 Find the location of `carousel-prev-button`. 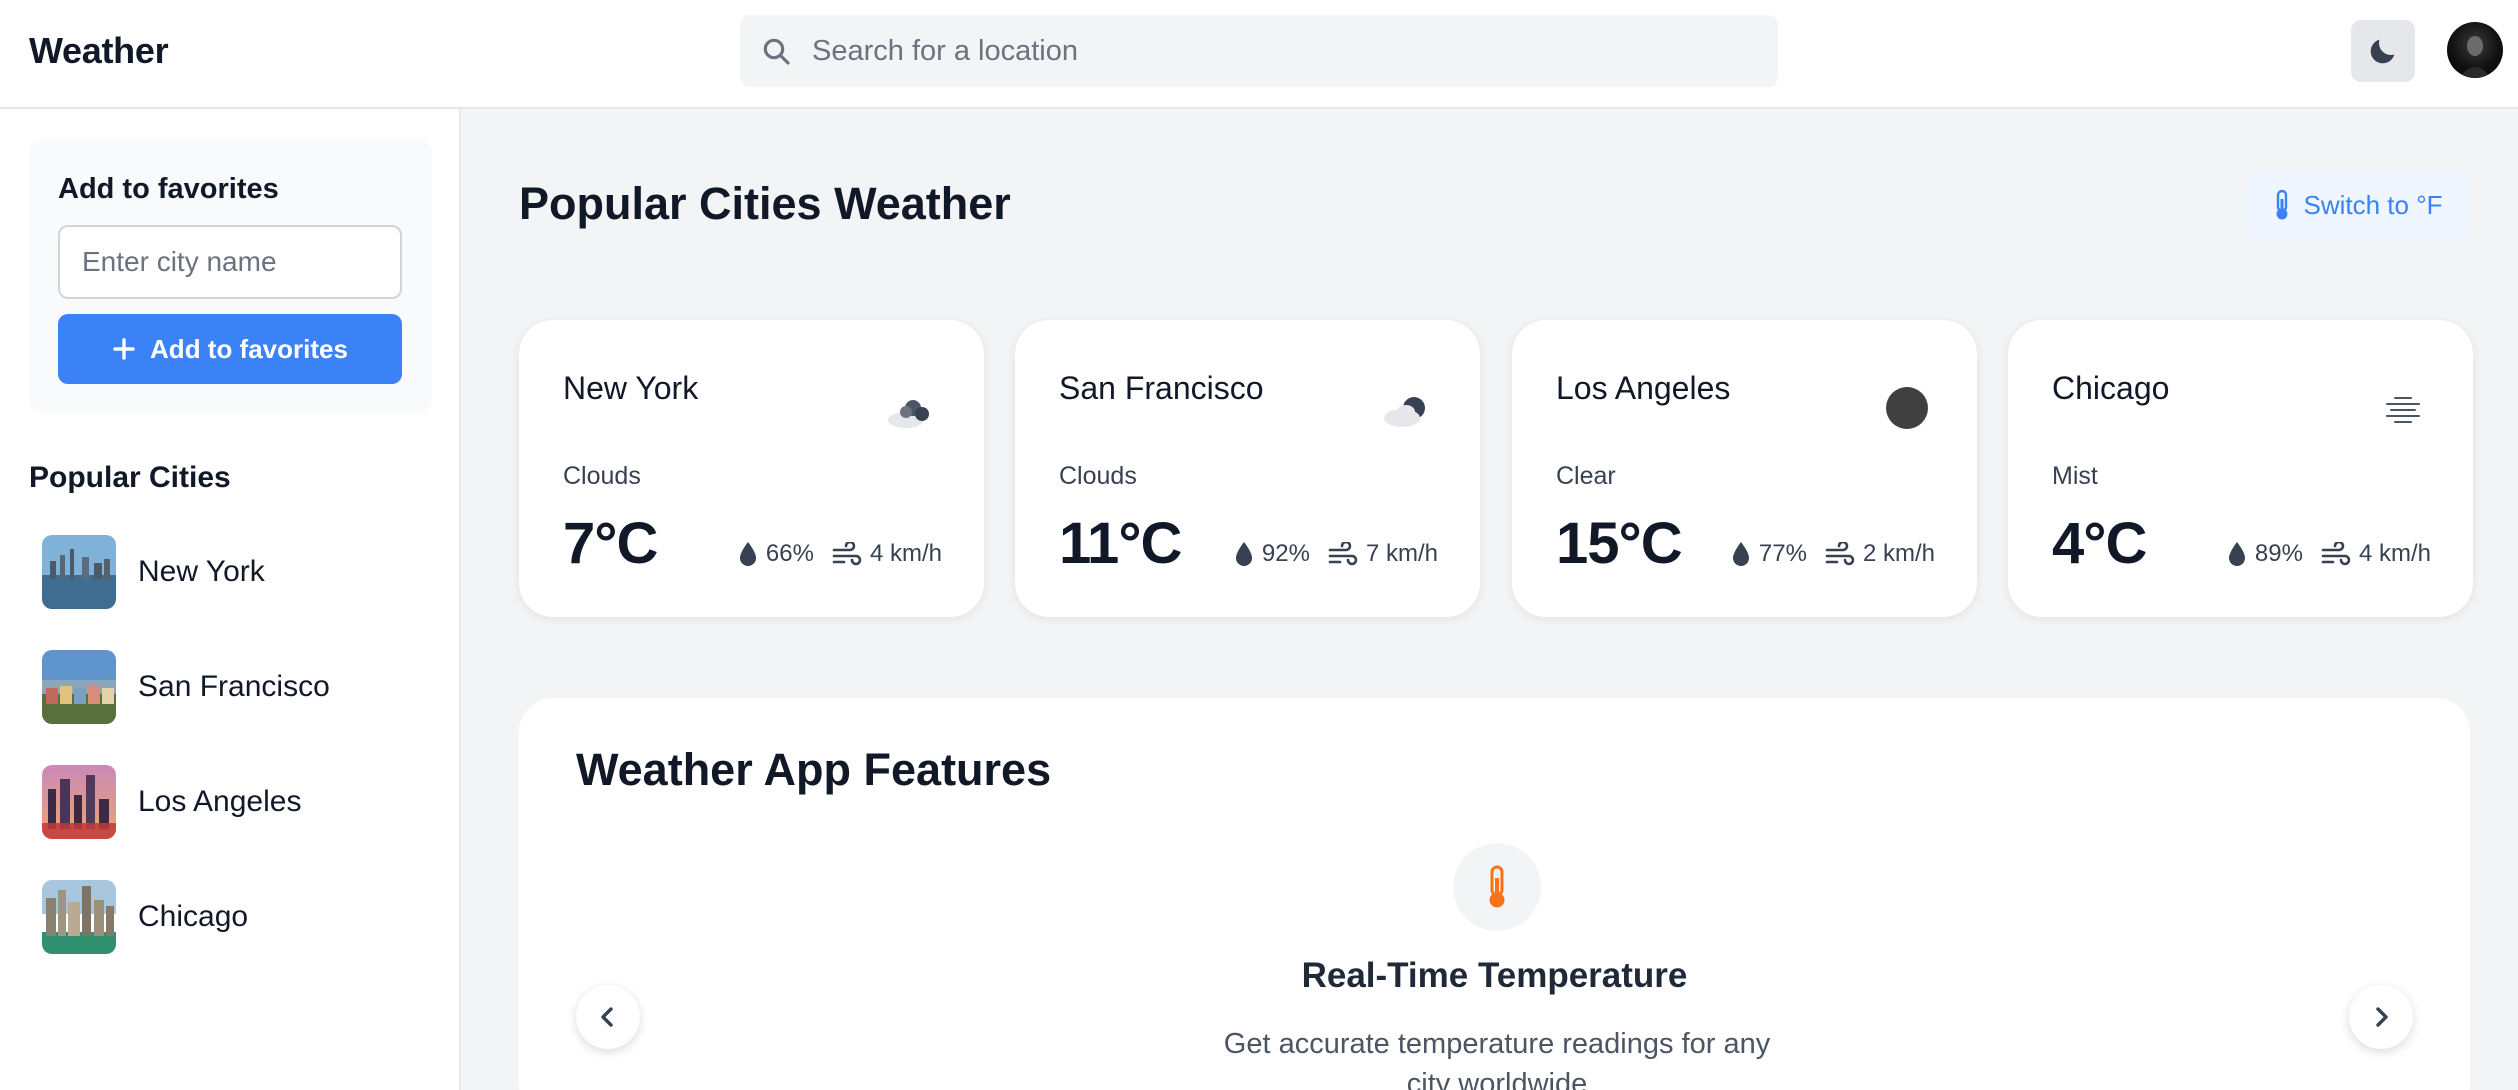

carousel-prev-button is located at coordinates (608, 1017).